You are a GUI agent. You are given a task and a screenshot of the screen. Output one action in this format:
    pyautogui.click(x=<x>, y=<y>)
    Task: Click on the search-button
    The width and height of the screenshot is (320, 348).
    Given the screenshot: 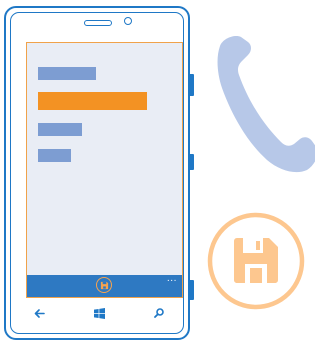 What is the action you would take?
    pyautogui.click(x=159, y=313)
    